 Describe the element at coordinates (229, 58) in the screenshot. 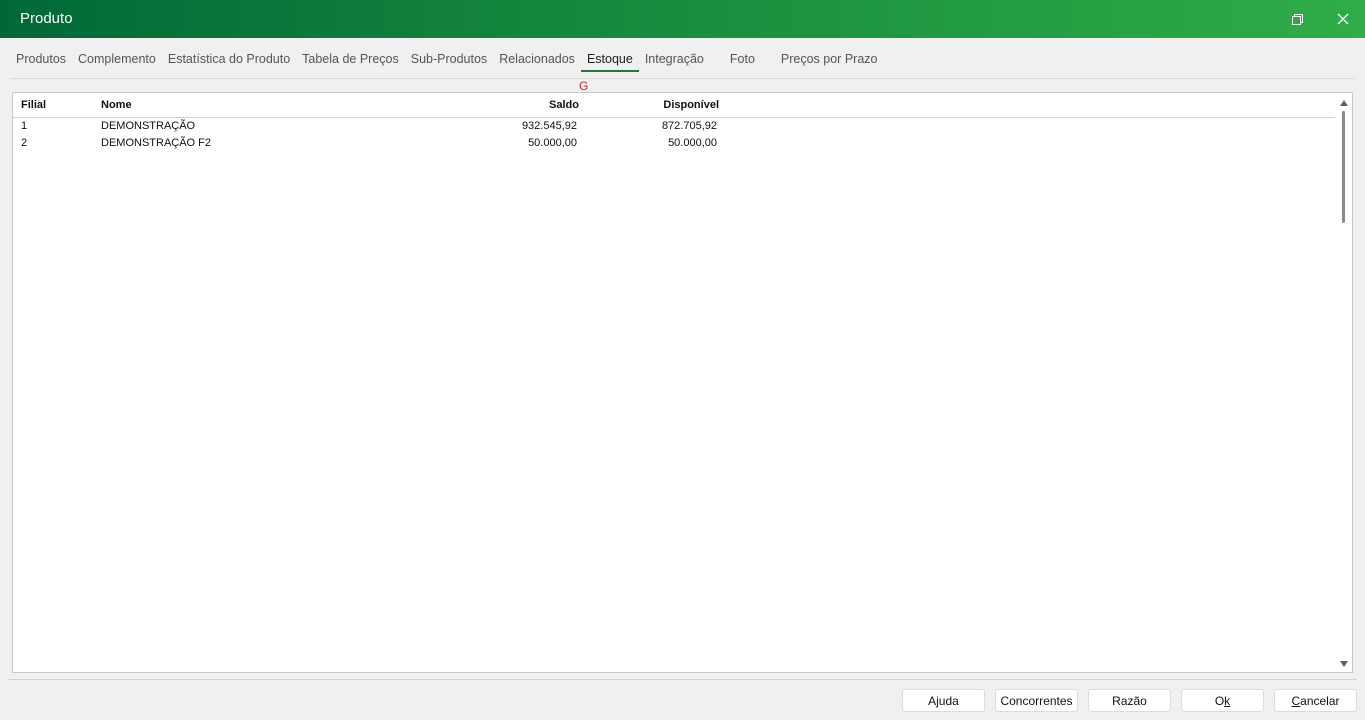

I see `tab-estatistica-do-produto: Estatística do Produto` at that location.